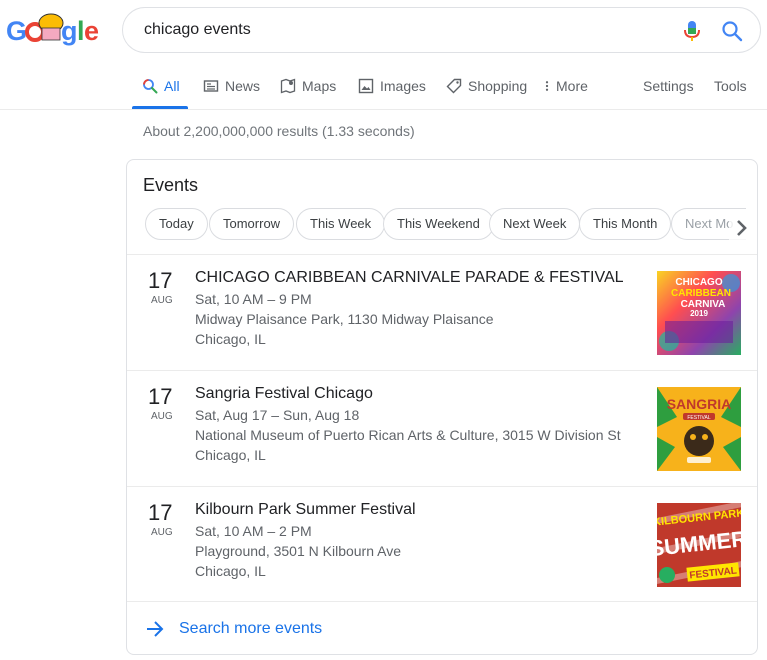  What do you see at coordinates (668, 86) in the screenshot?
I see `settings-link: Settings` at bounding box center [668, 86].